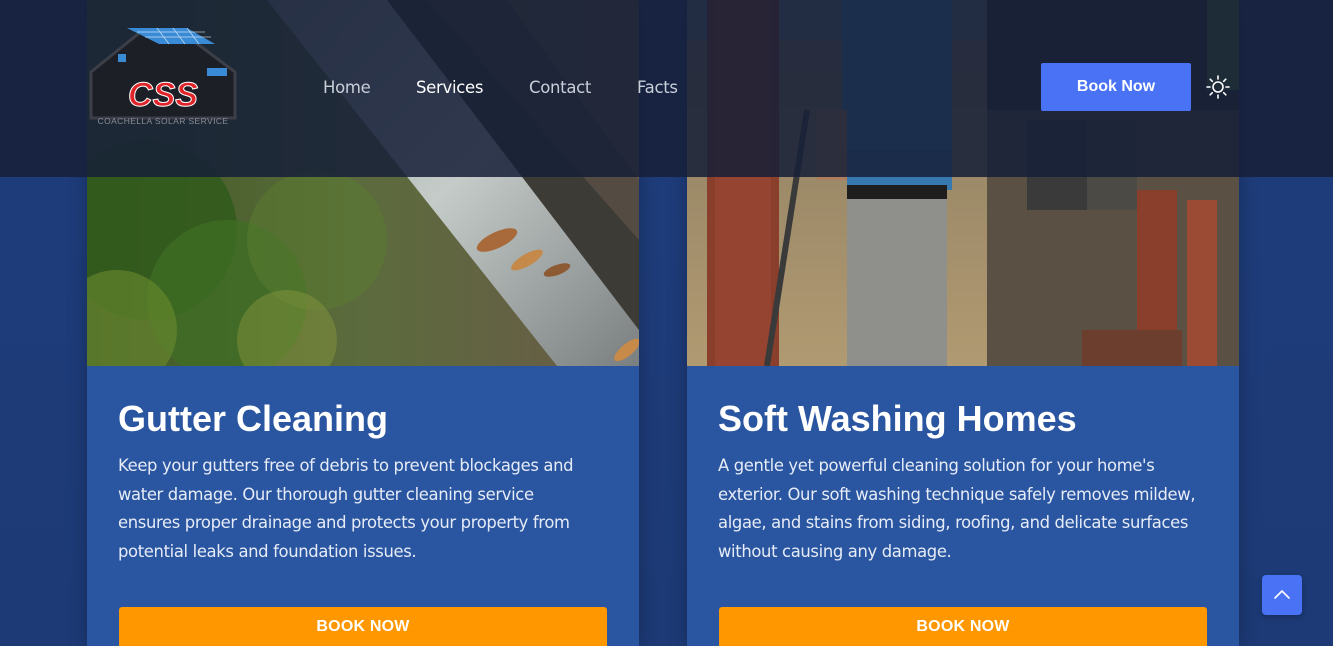 This screenshot has width=1333, height=646. I want to click on card-title: Soft Washing Homes, so click(897, 418).